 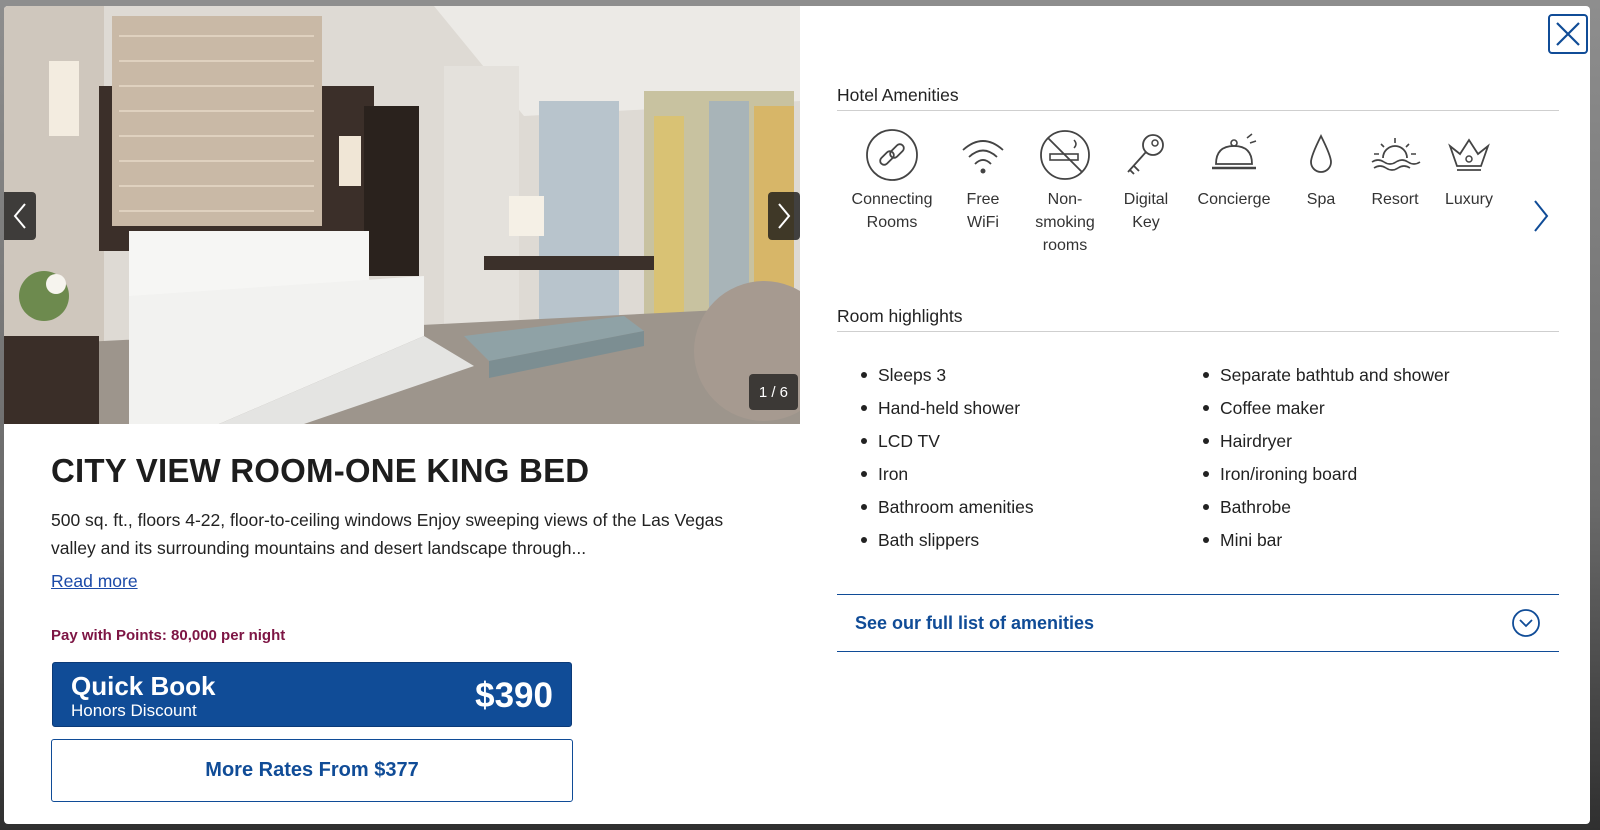 I want to click on list-item: Iron/ironing board, so click(x=1368, y=477).